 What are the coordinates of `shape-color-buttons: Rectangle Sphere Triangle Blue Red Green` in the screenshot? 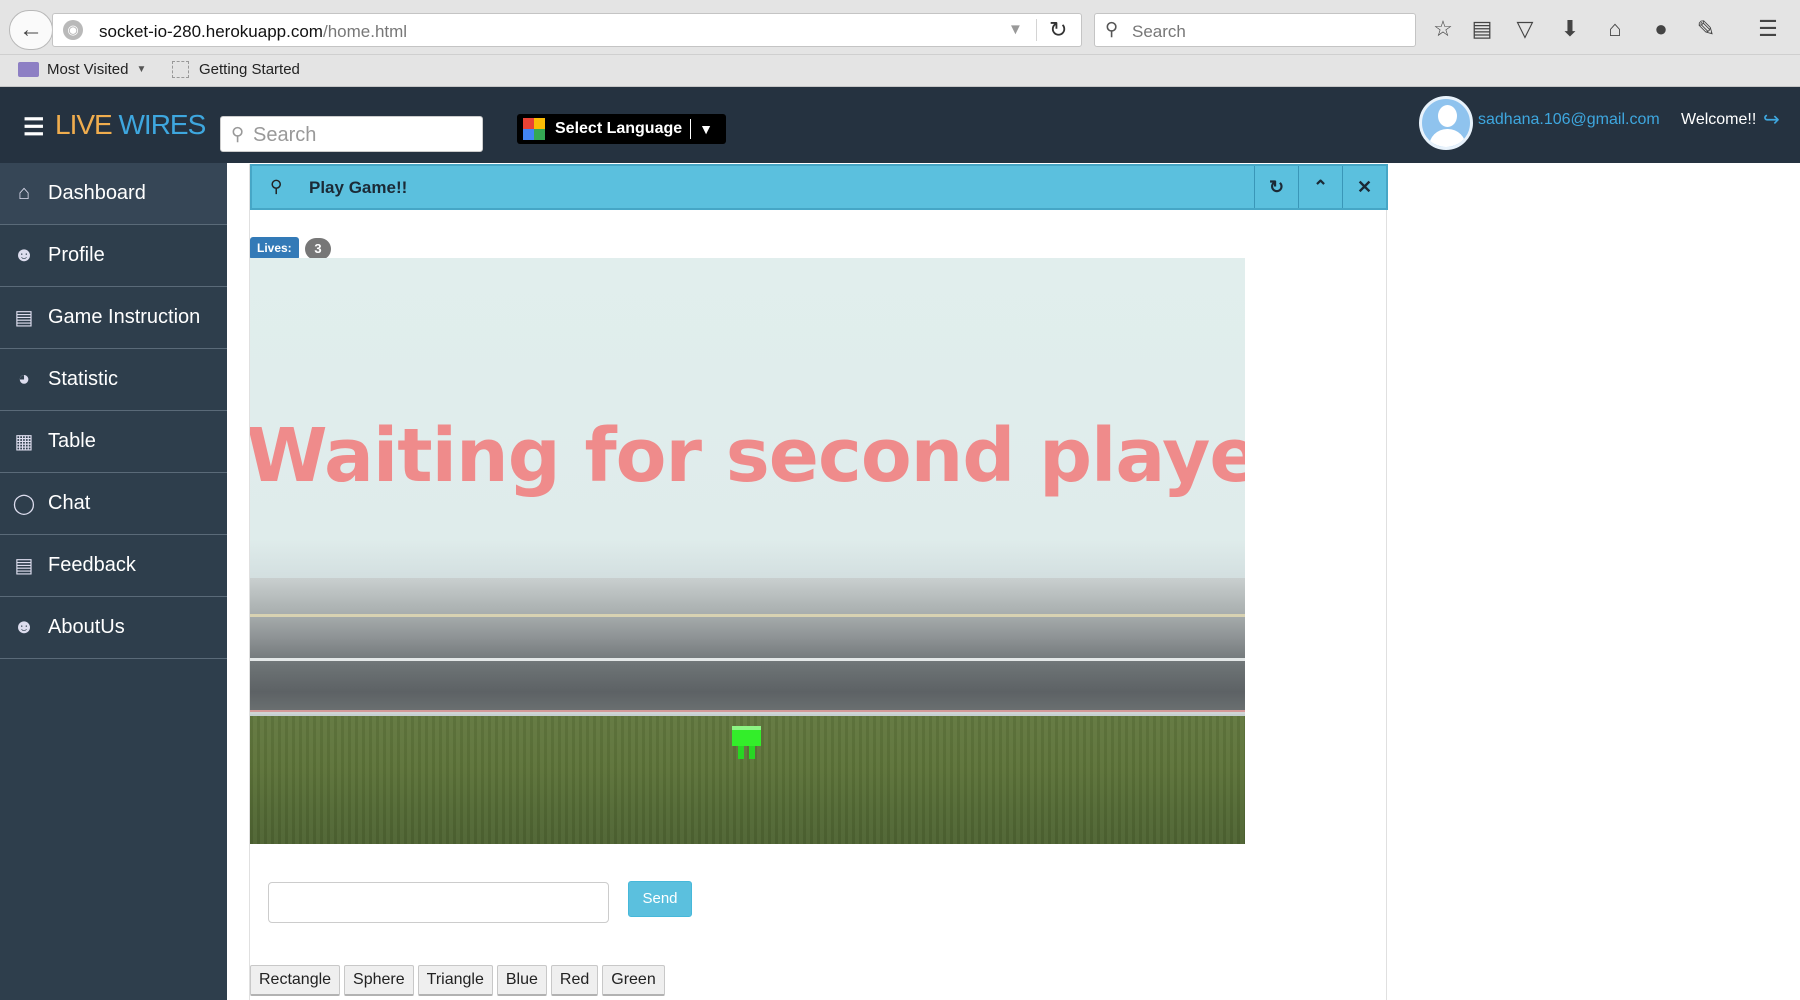 It's located at (457, 980).